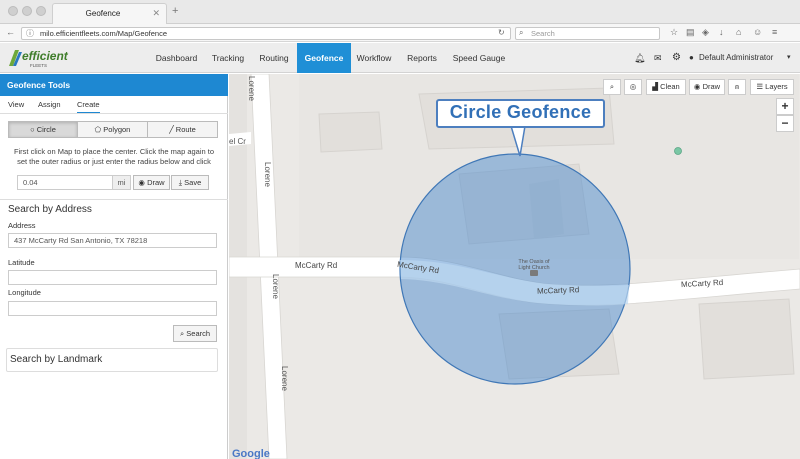 The width and height of the screenshot is (800, 459). What do you see at coordinates (267, 174) in the screenshot?
I see `road-label-lorene-2: Lorene` at bounding box center [267, 174].